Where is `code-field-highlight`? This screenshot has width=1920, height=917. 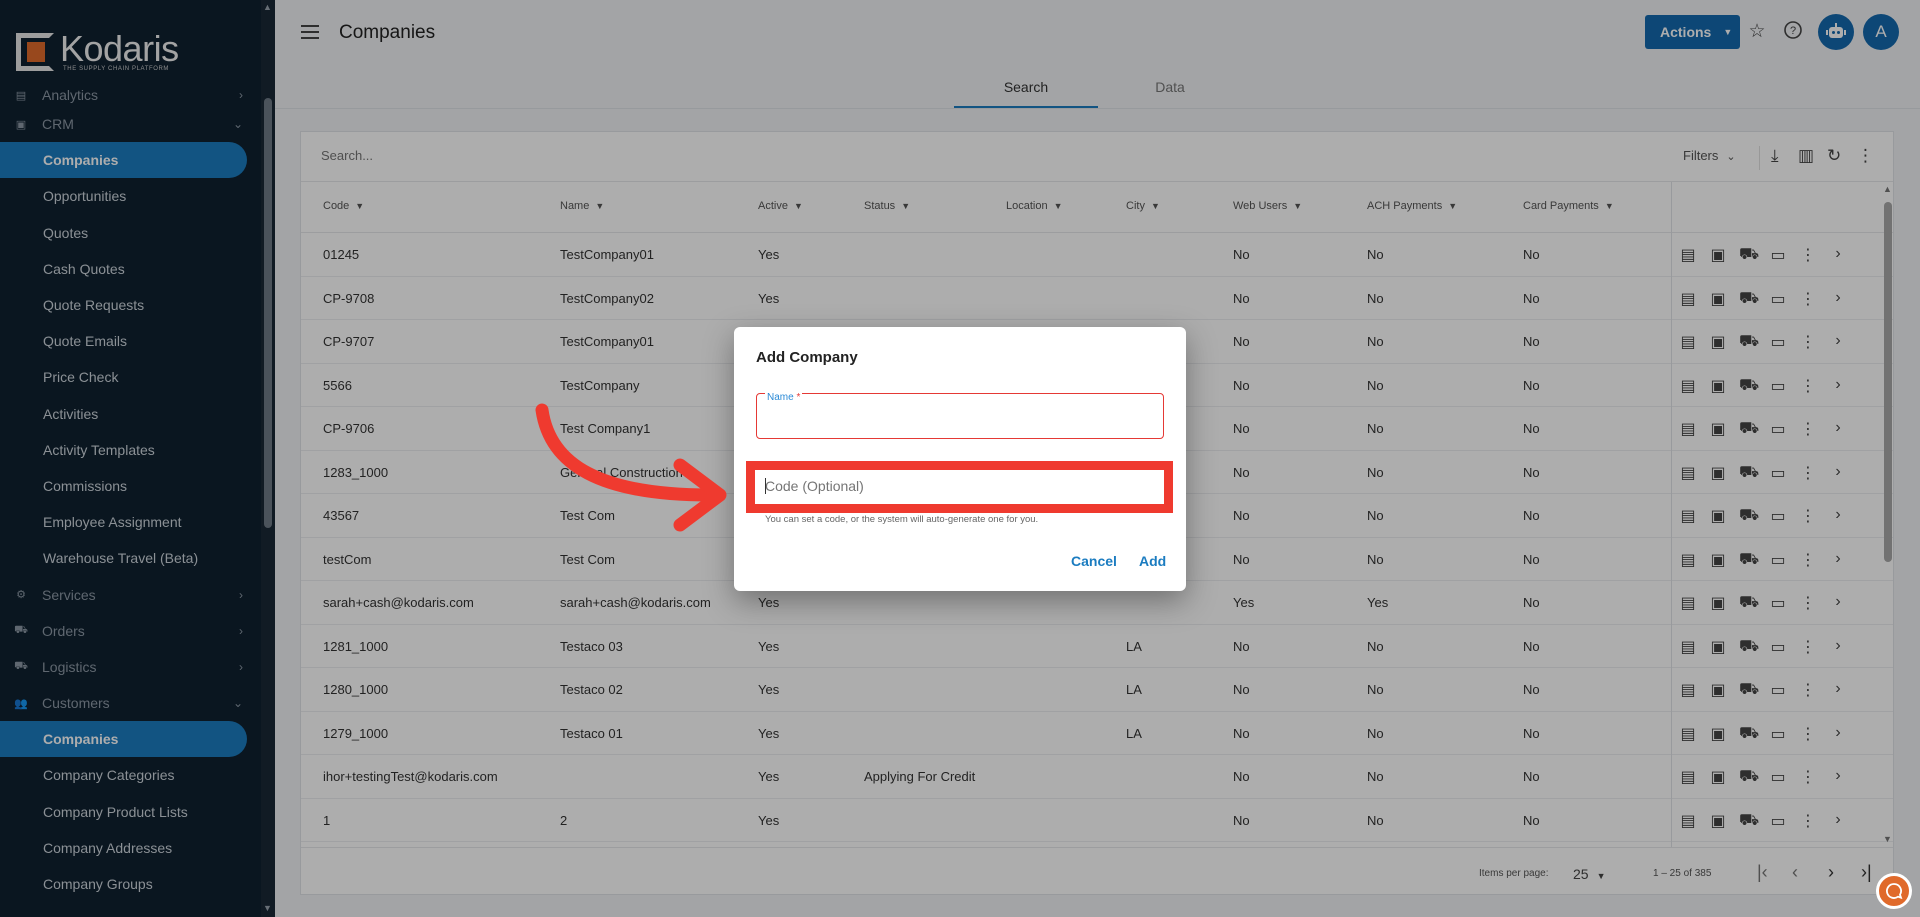
code-field-highlight is located at coordinates (959, 487).